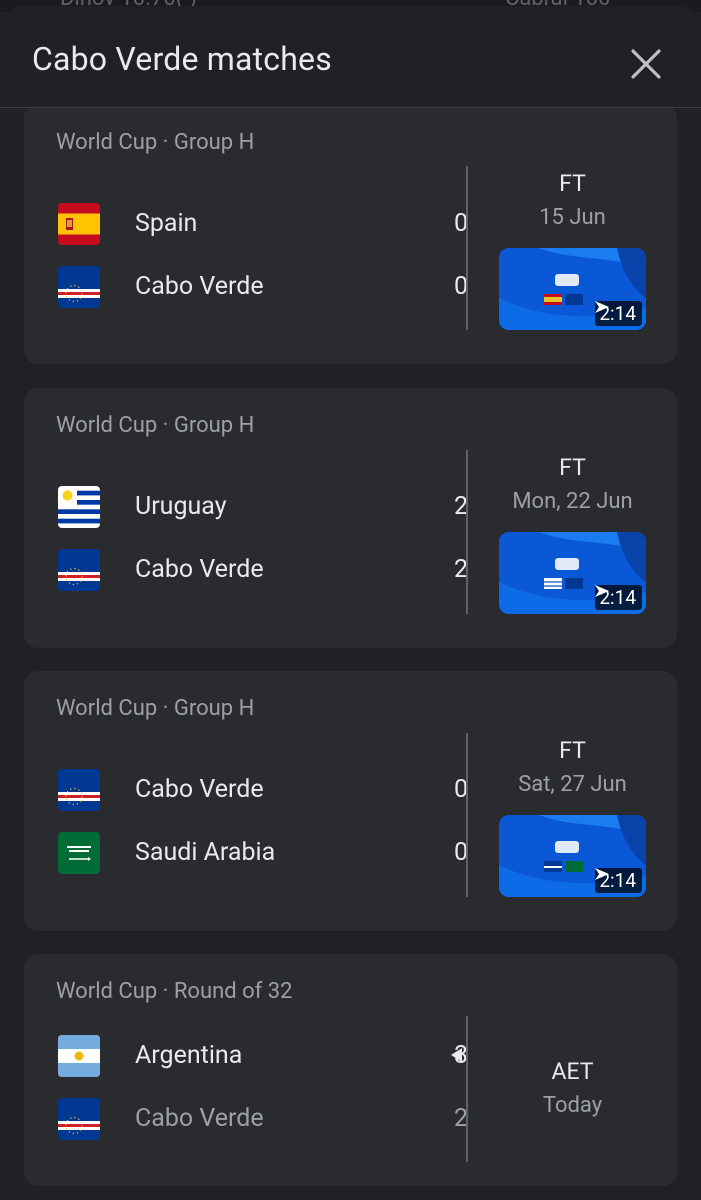  What do you see at coordinates (79, 853) in the screenshot?
I see `saudi-arabia-flag` at bounding box center [79, 853].